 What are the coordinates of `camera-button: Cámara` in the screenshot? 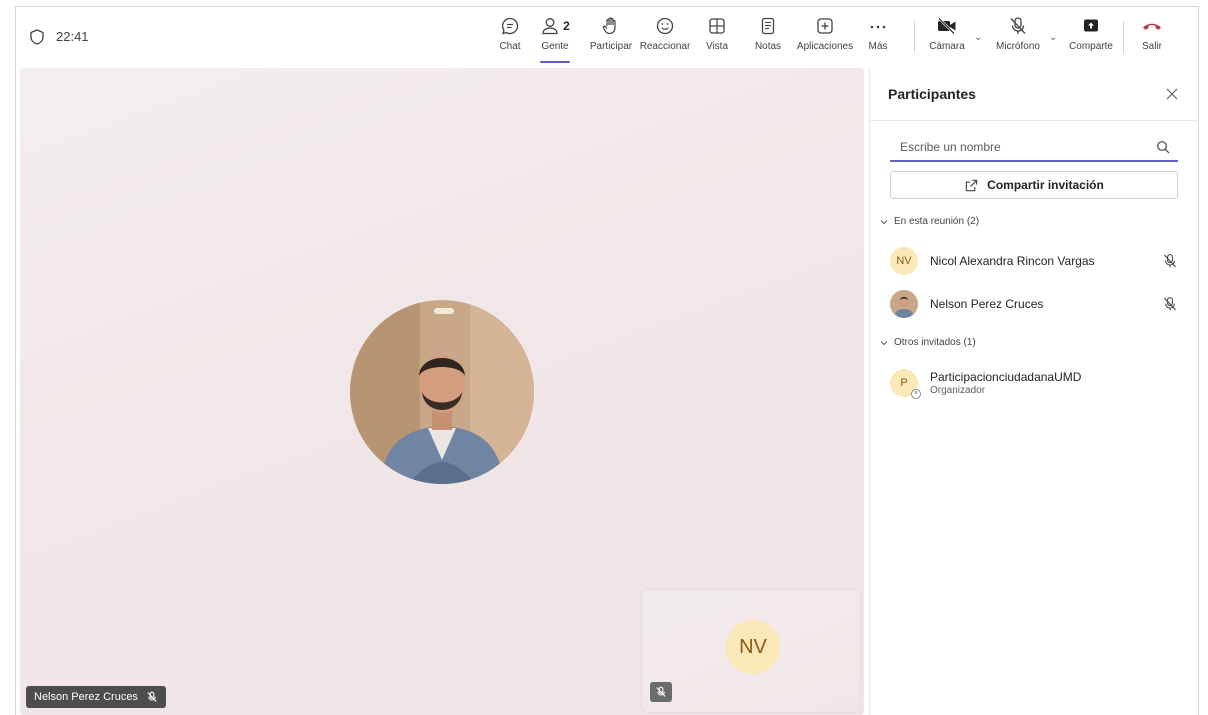 It's located at (947, 38).